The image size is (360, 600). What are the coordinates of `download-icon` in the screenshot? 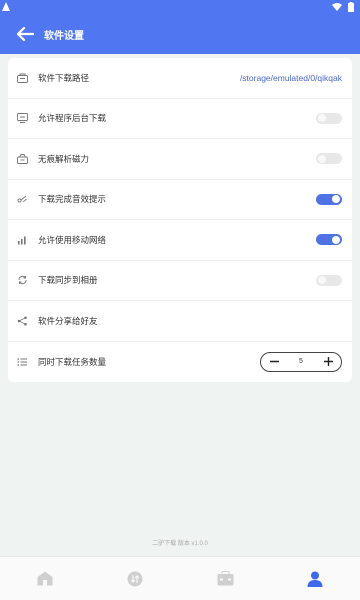 It's located at (135, 578).